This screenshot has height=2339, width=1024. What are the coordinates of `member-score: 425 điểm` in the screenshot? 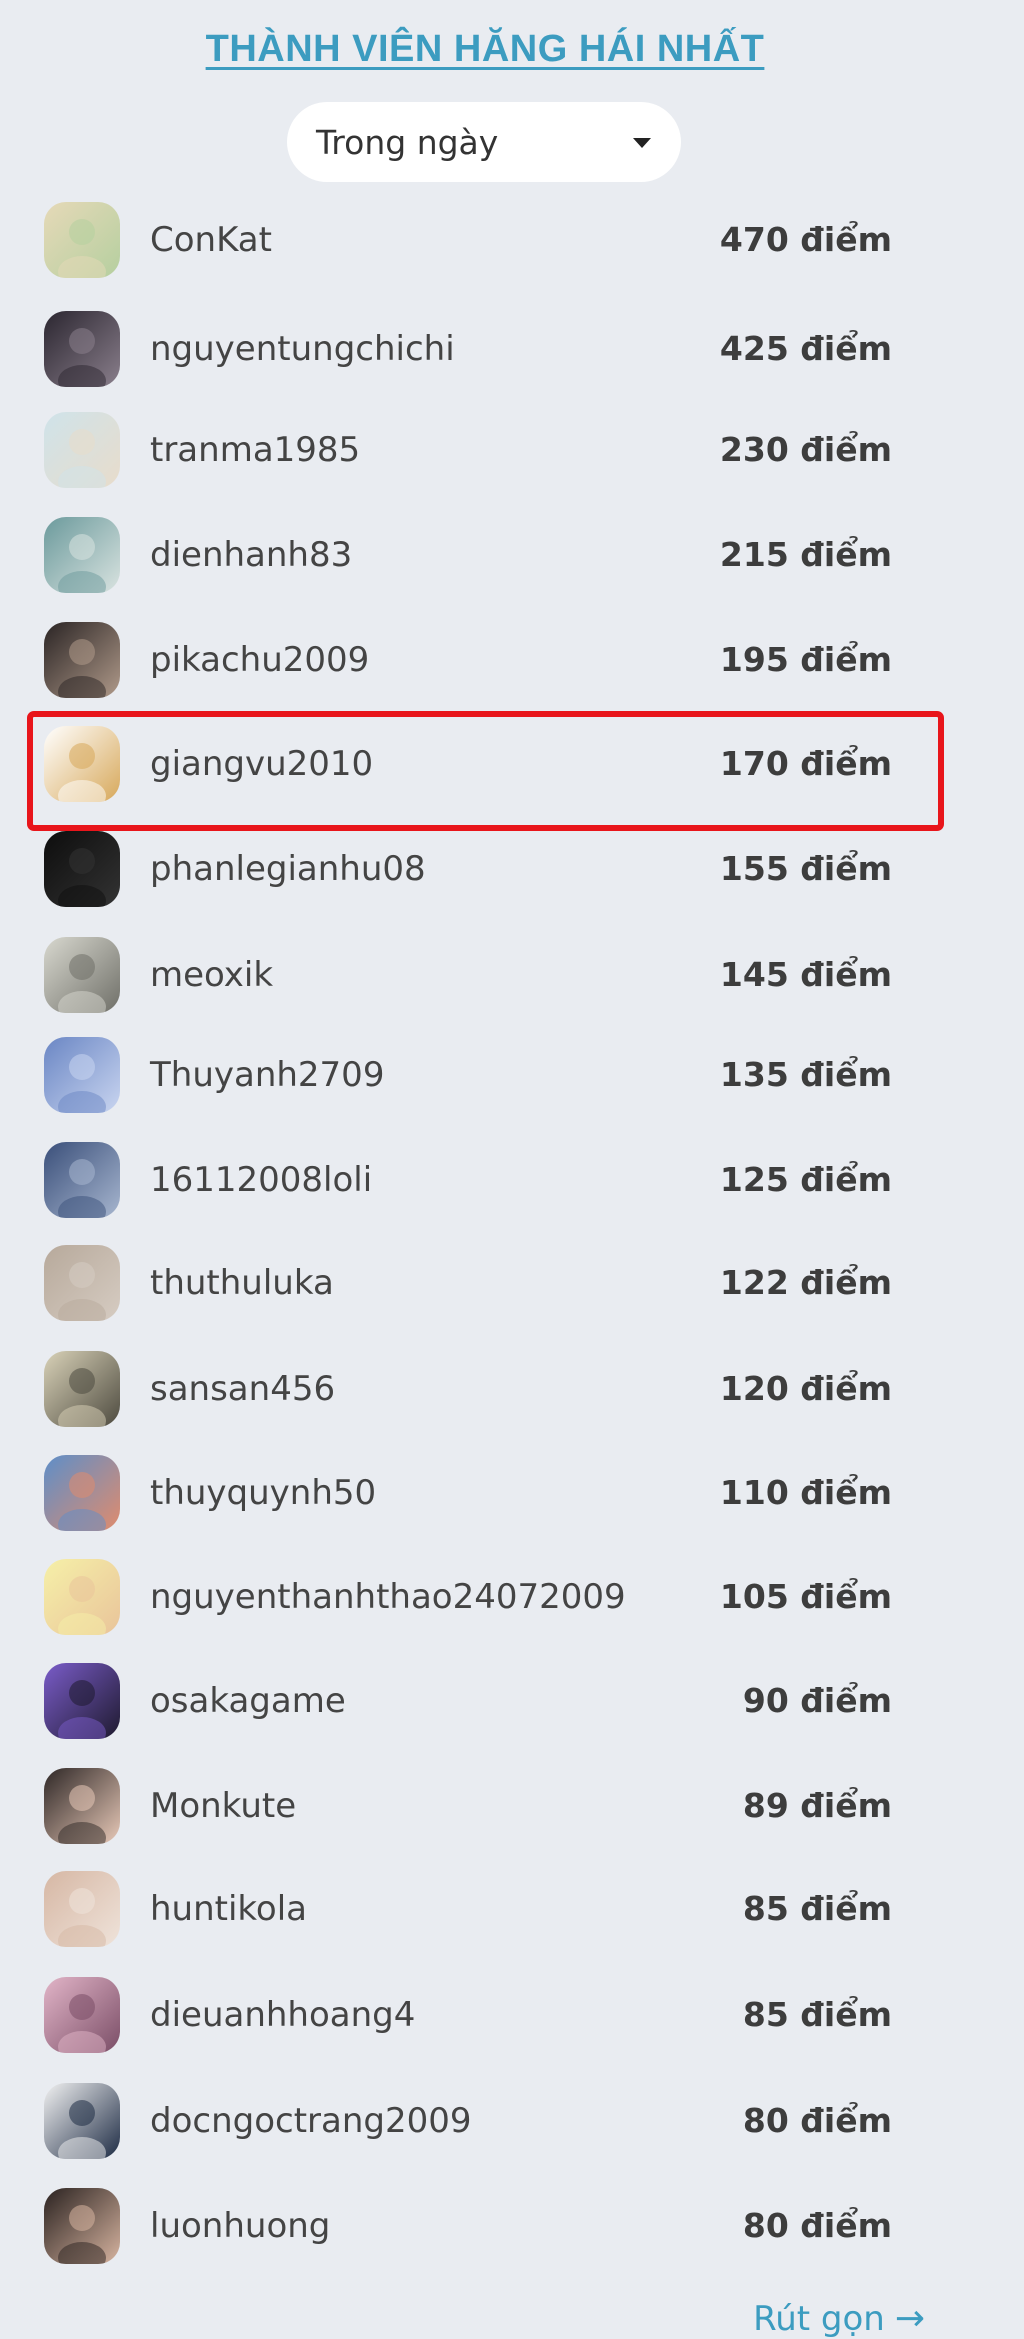 It's located at (805, 348).